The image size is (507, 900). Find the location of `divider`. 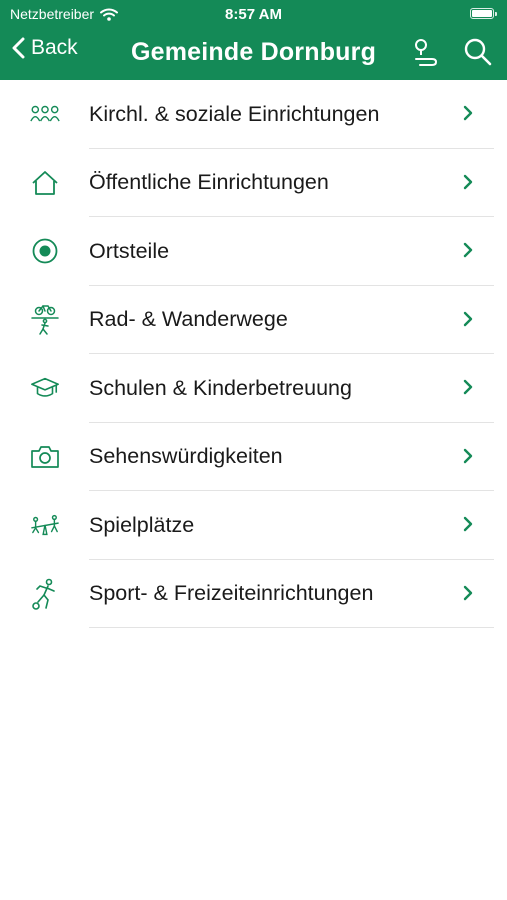

divider is located at coordinates (291, 627).